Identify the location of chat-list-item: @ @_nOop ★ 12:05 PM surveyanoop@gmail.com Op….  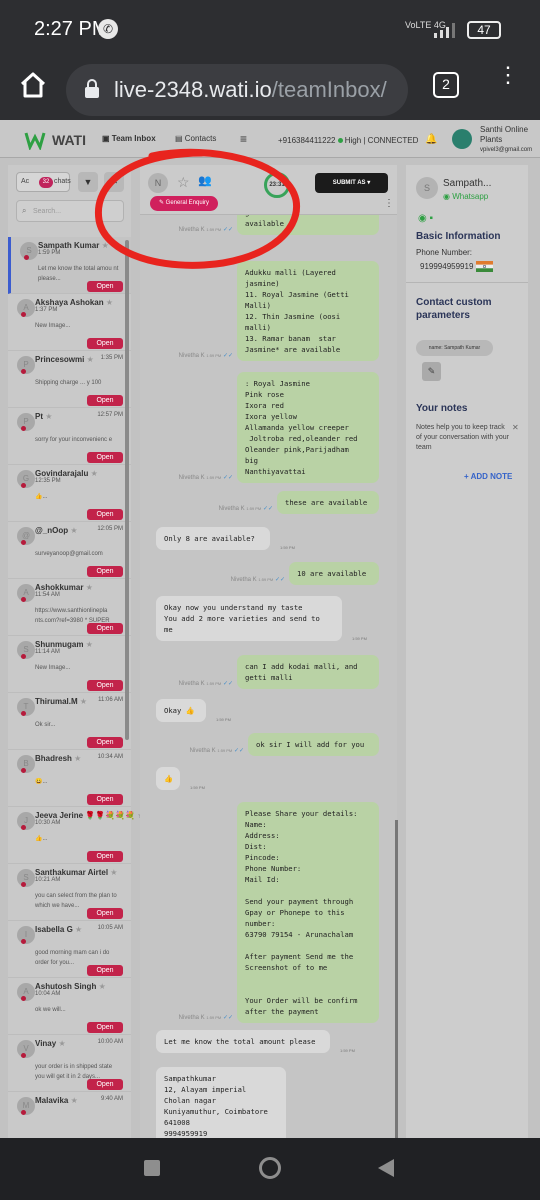
(69, 550).